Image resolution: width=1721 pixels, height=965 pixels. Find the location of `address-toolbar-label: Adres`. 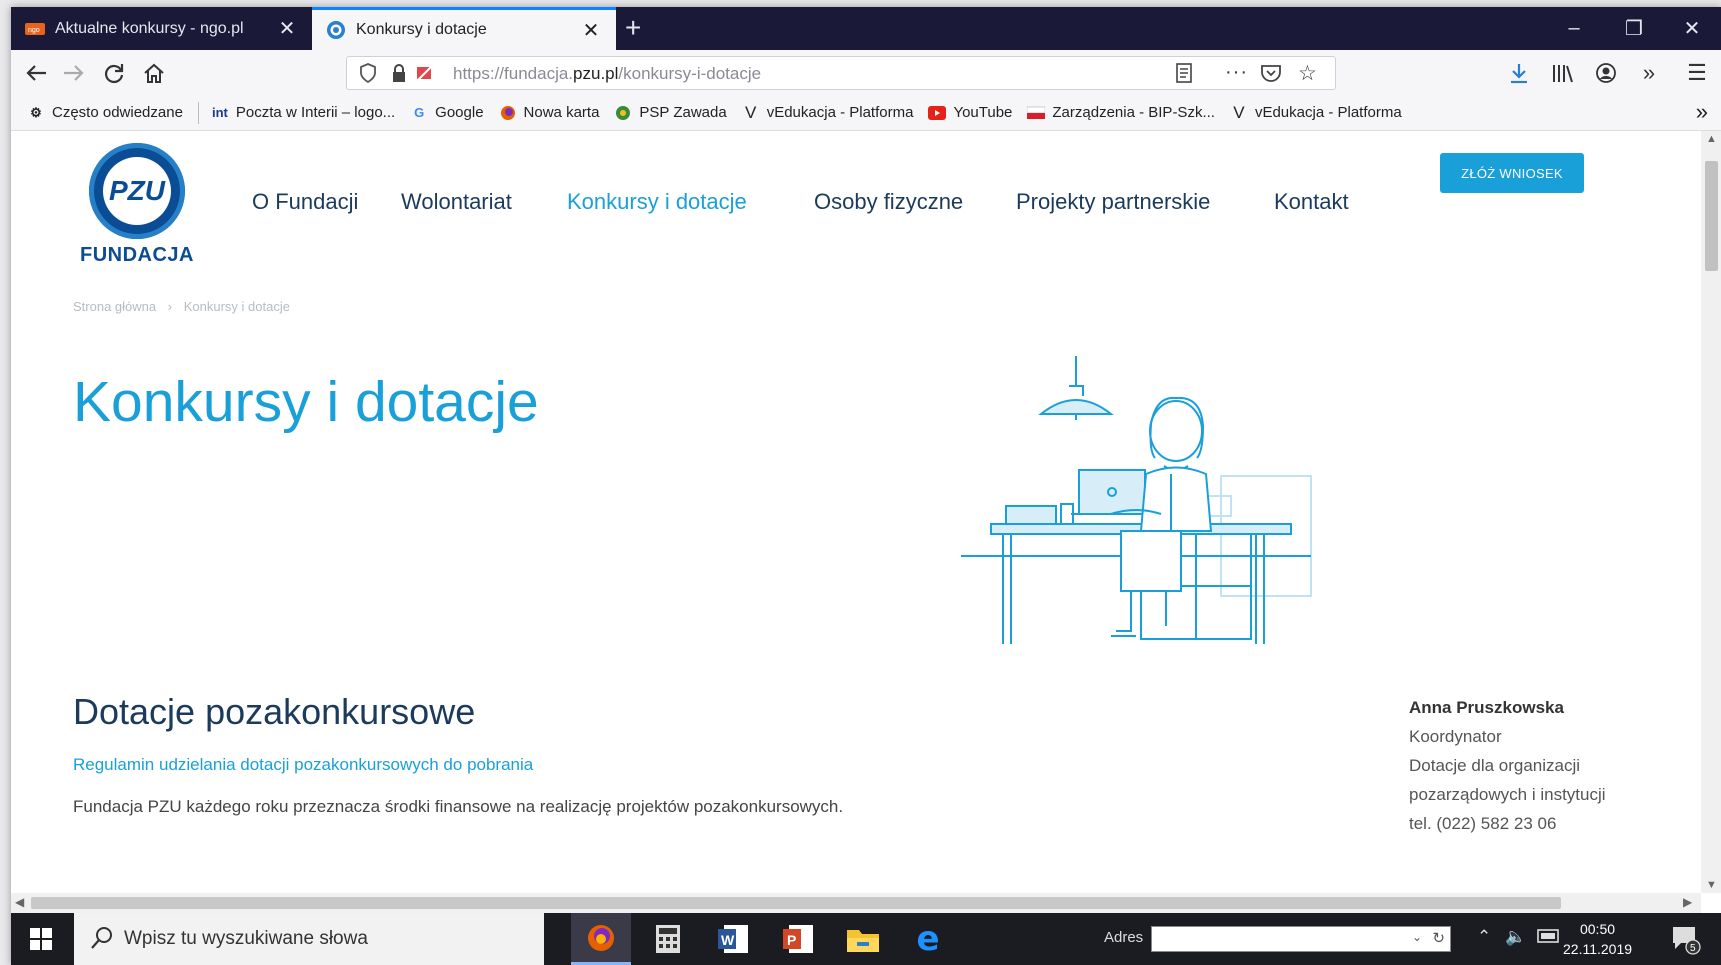

address-toolbar-label: Adres is located at coordinates (1124, 937).